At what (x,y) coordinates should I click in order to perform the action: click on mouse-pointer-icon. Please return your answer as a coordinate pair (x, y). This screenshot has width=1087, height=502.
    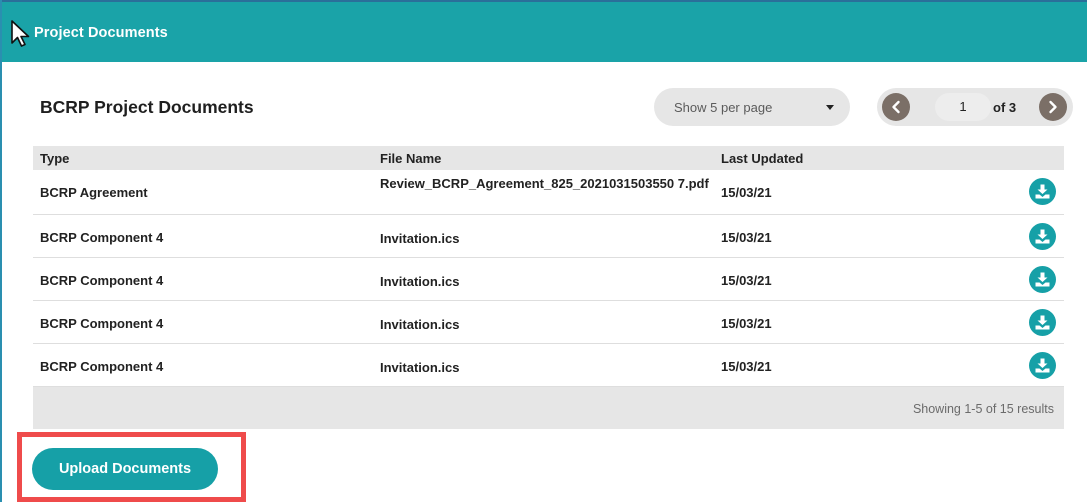
    Looking at the image, I should click on (20, 33).